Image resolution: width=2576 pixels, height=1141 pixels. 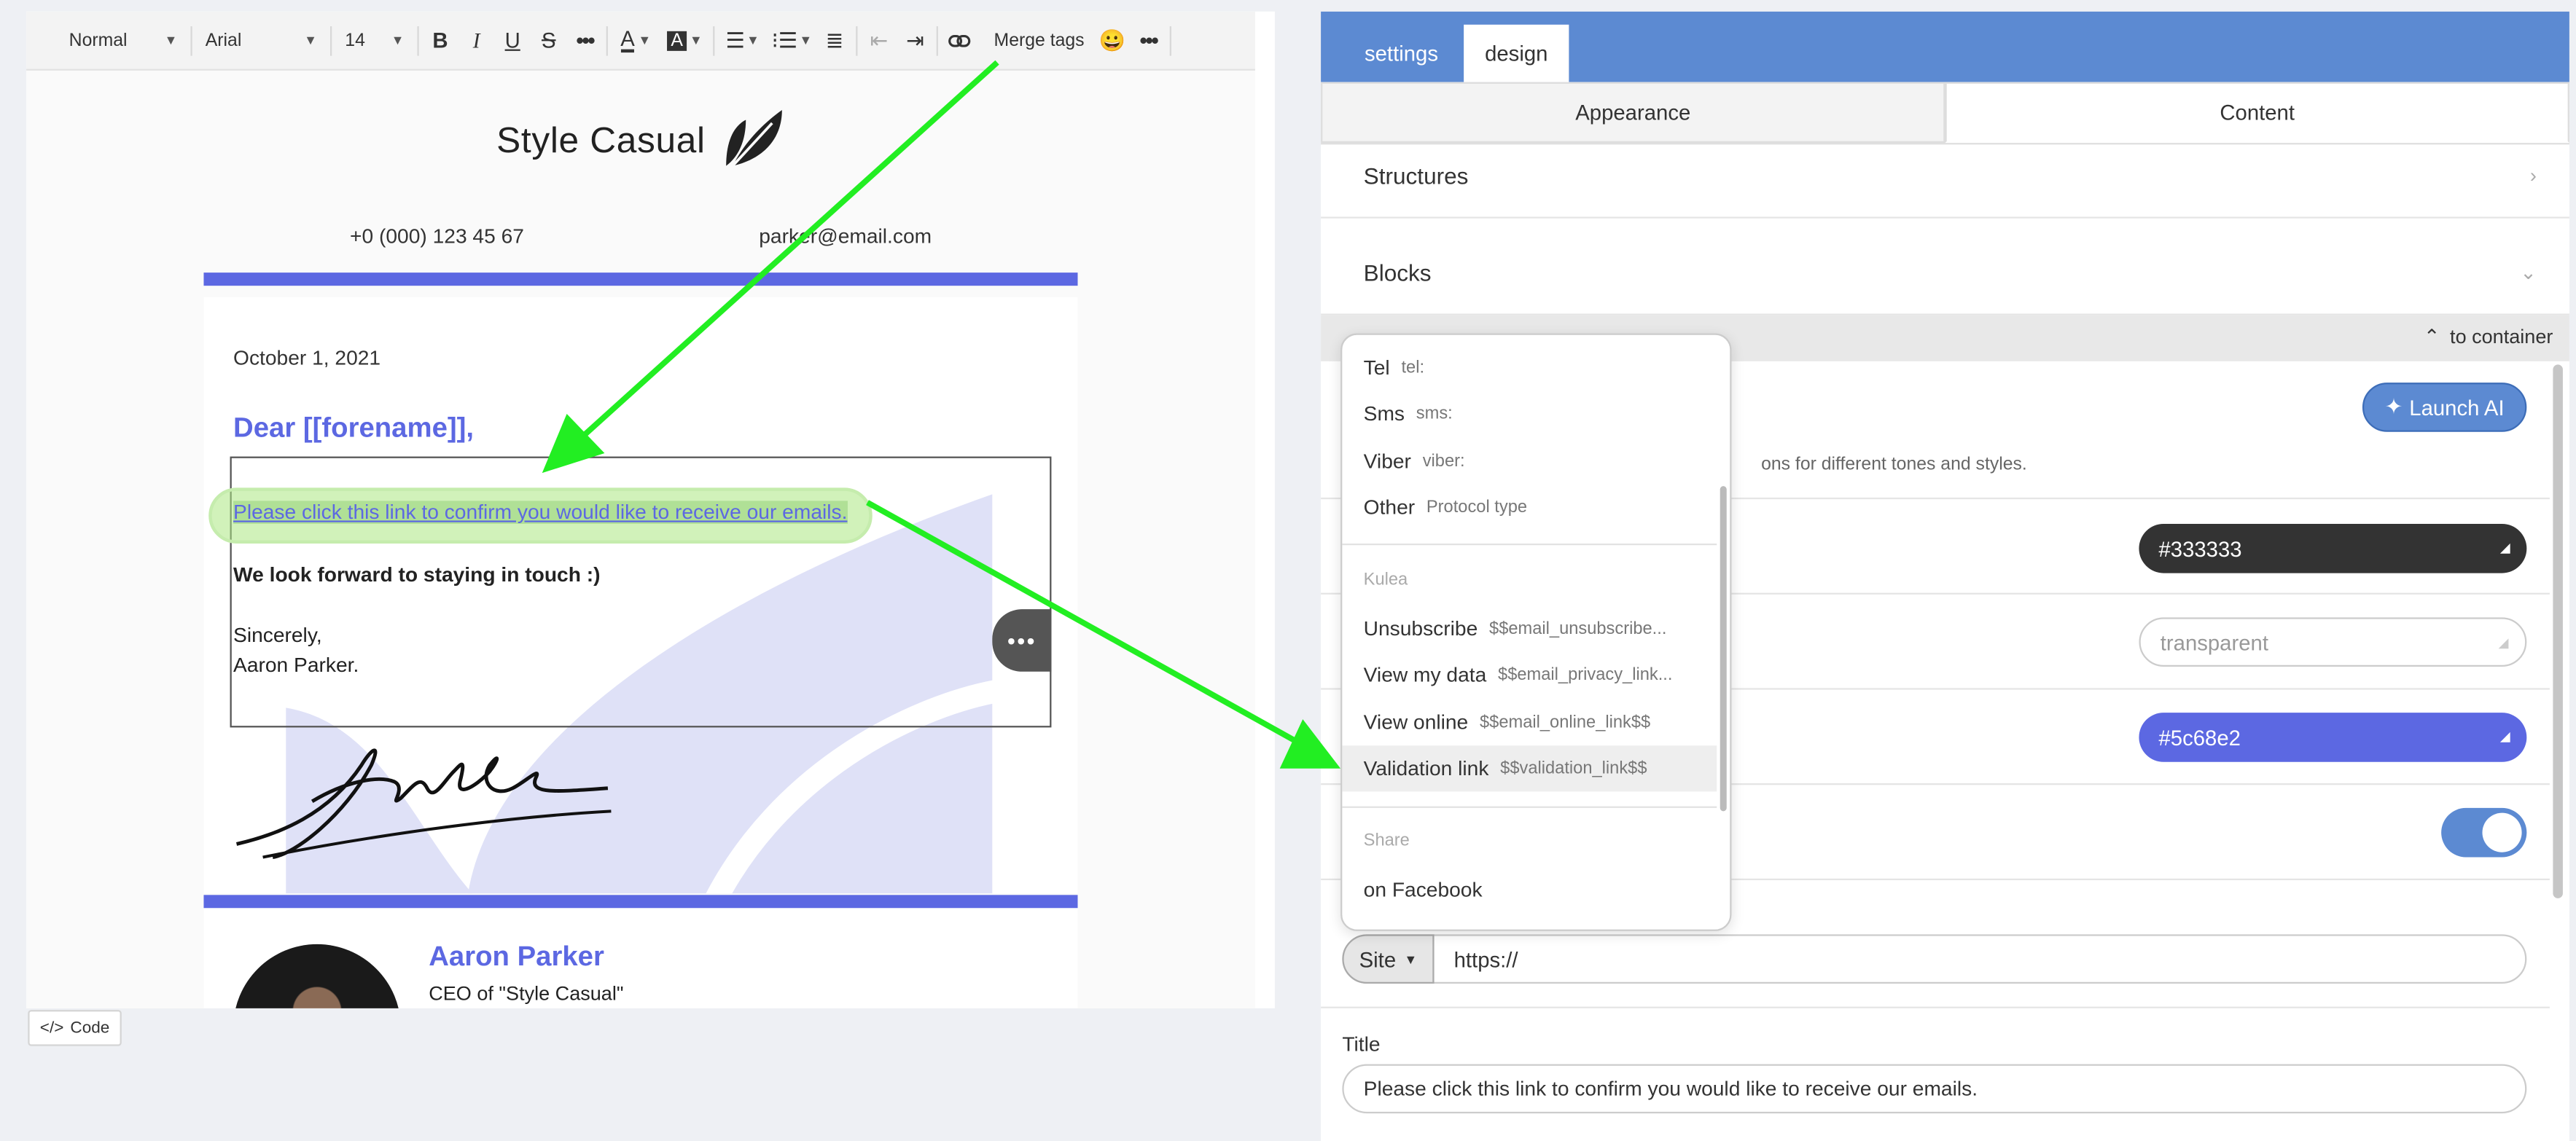 I want to click on brand-name: Style Casual, so click(x=601, y=140).